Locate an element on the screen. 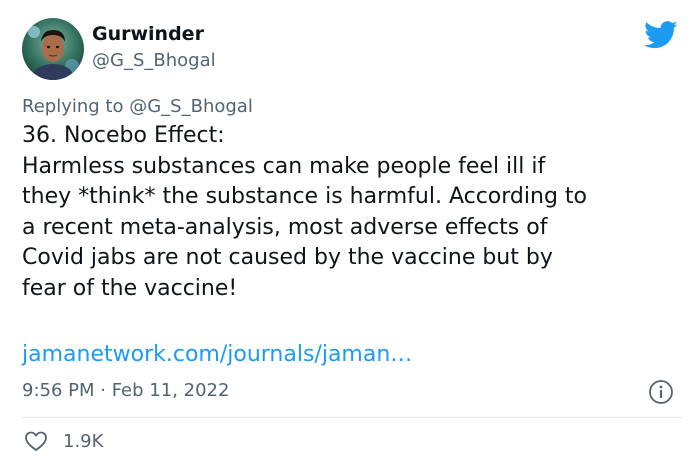 This screenshot has height=471, width=700. author-display-name: Gurwinder is located at coordinates (148, 34).